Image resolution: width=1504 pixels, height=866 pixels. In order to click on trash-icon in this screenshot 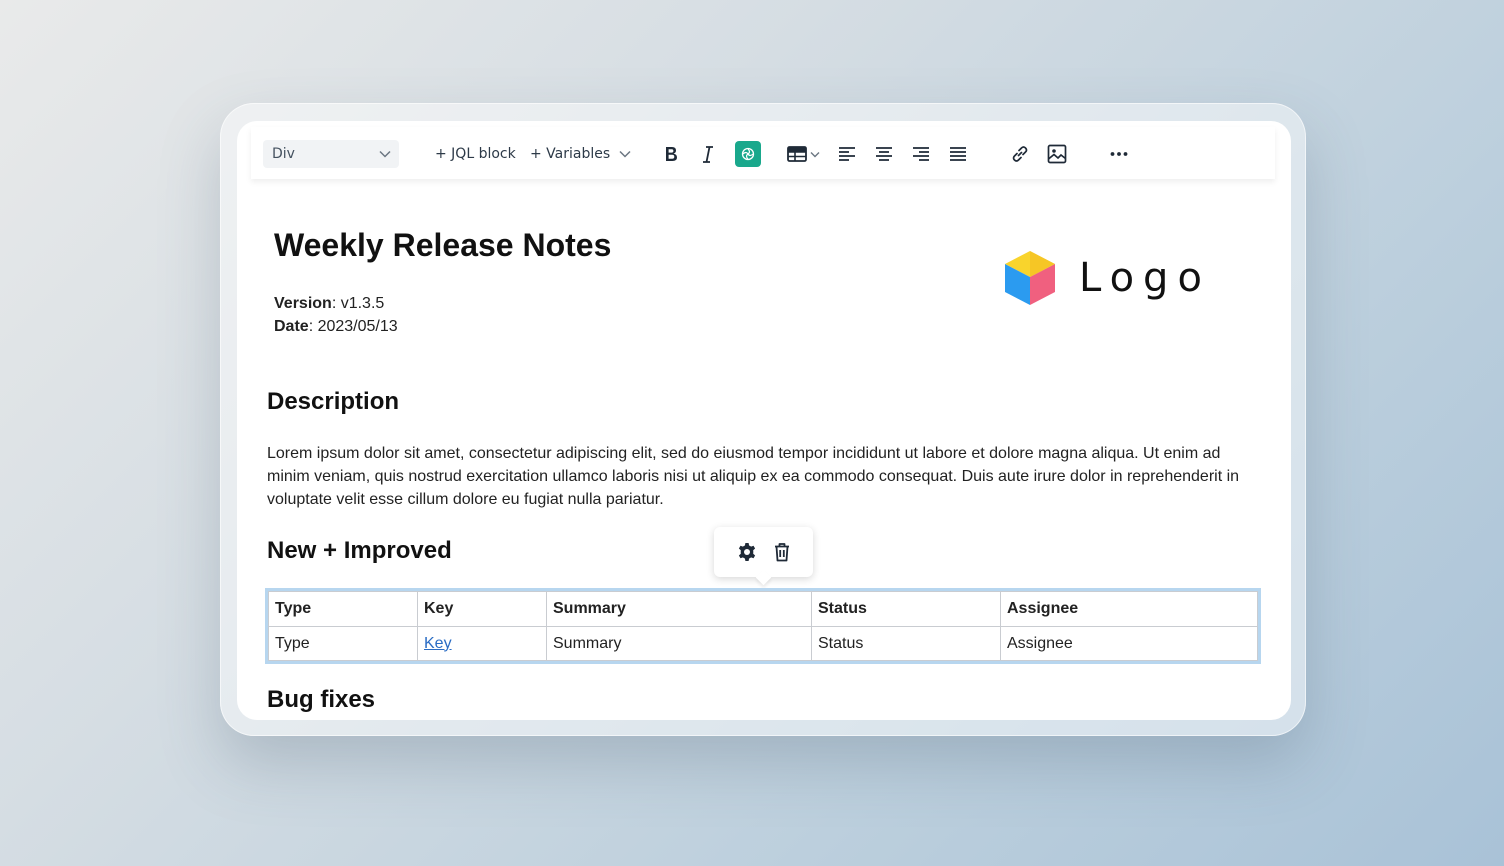, I will do `click(781, 552)`.